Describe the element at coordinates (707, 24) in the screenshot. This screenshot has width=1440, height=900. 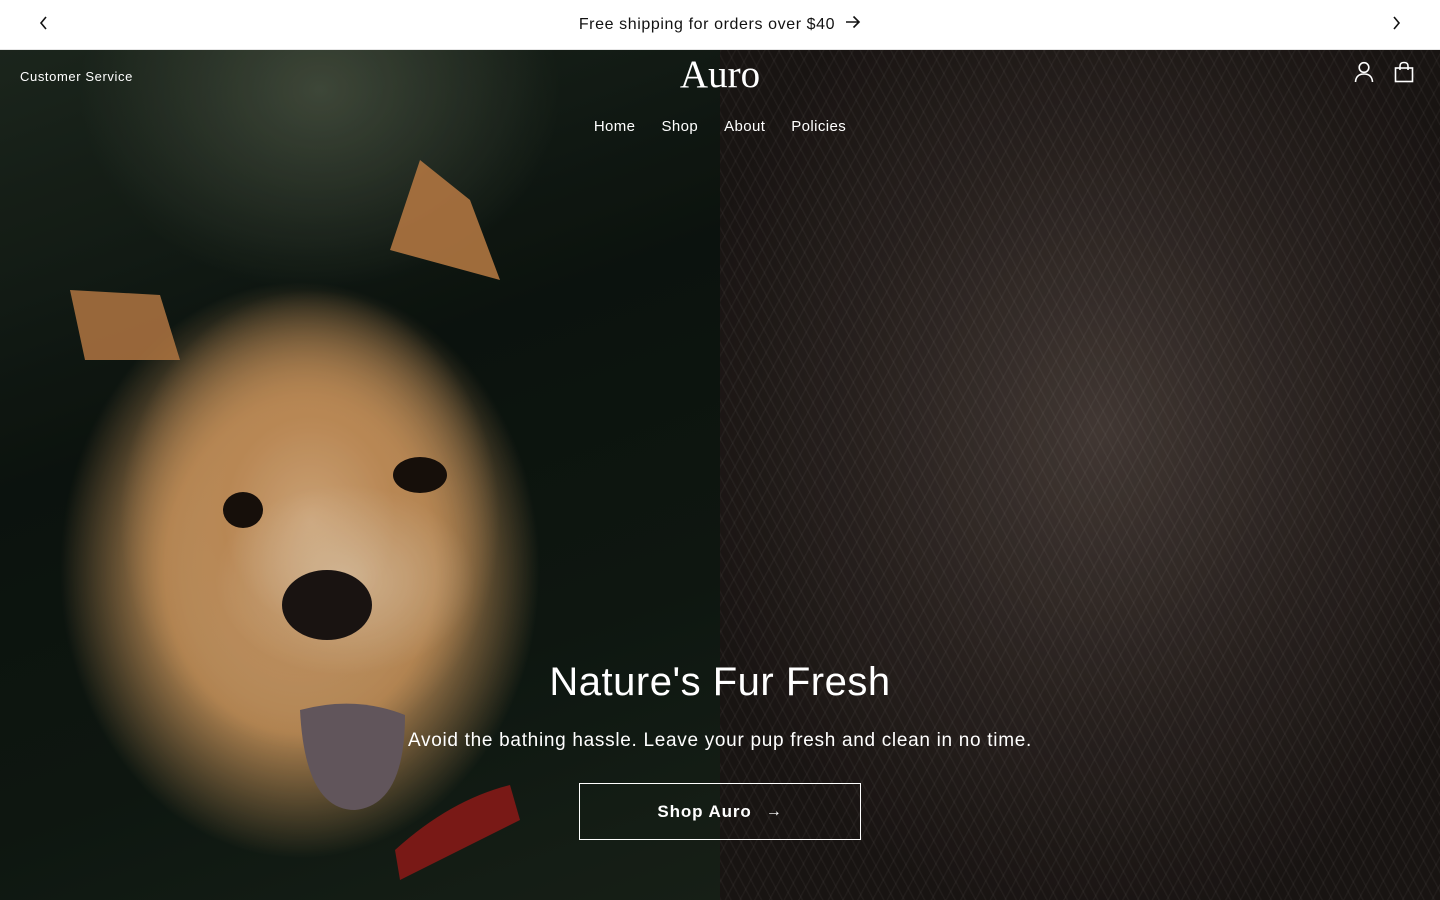
I see `announcement-text: Free shipping for orders over $40` at that location.